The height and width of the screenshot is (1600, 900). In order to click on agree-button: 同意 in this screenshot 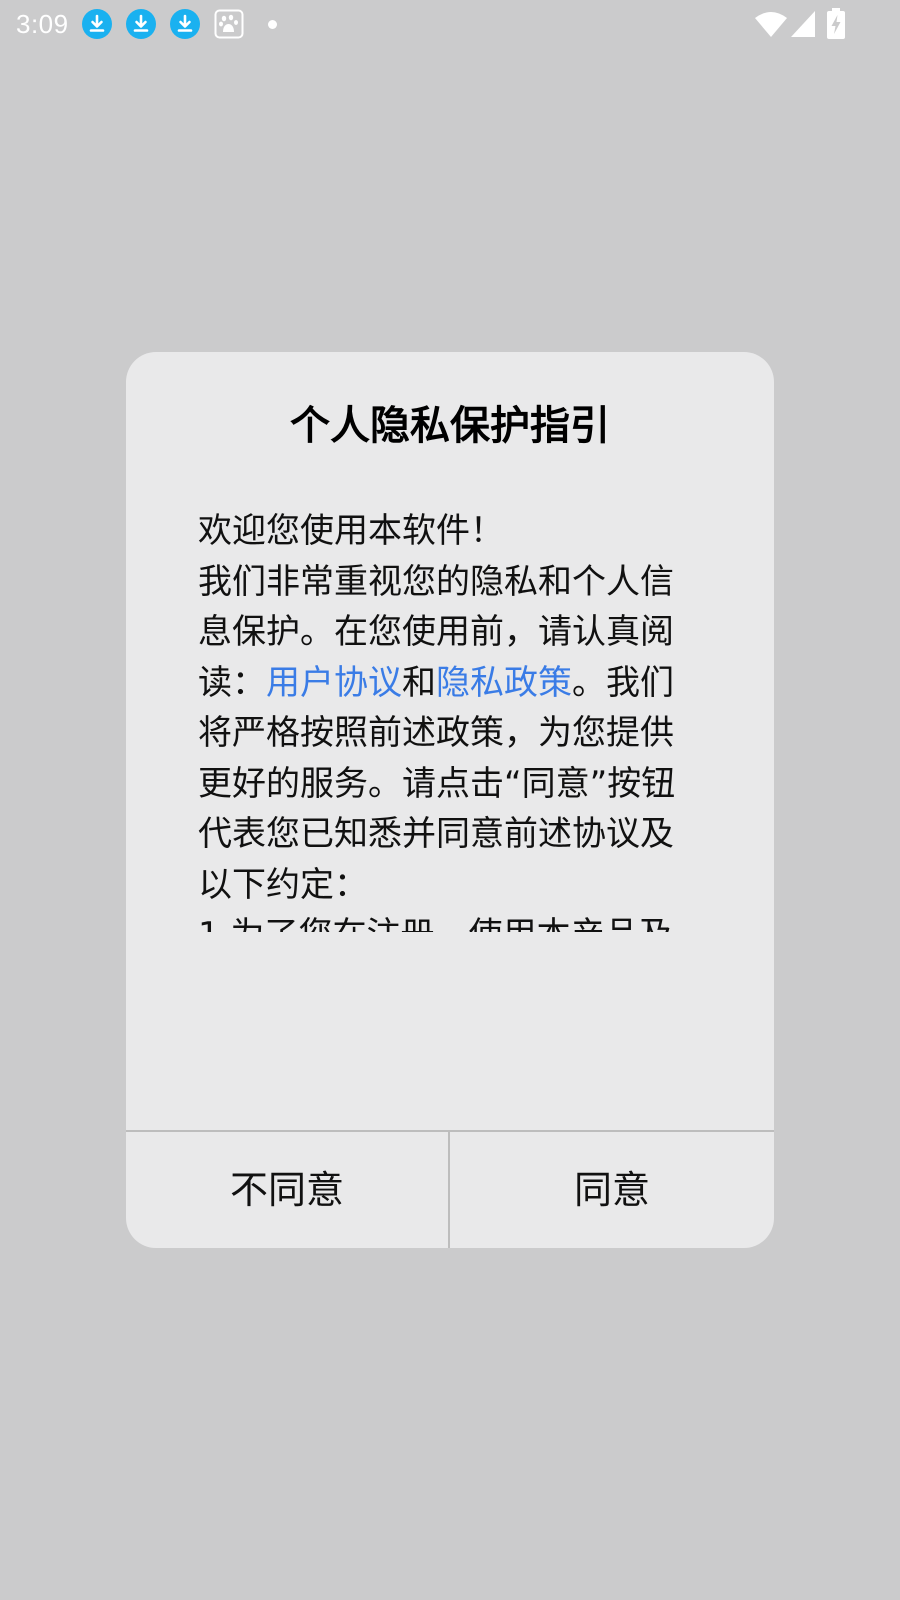, I will do `click(612, 1190)`.